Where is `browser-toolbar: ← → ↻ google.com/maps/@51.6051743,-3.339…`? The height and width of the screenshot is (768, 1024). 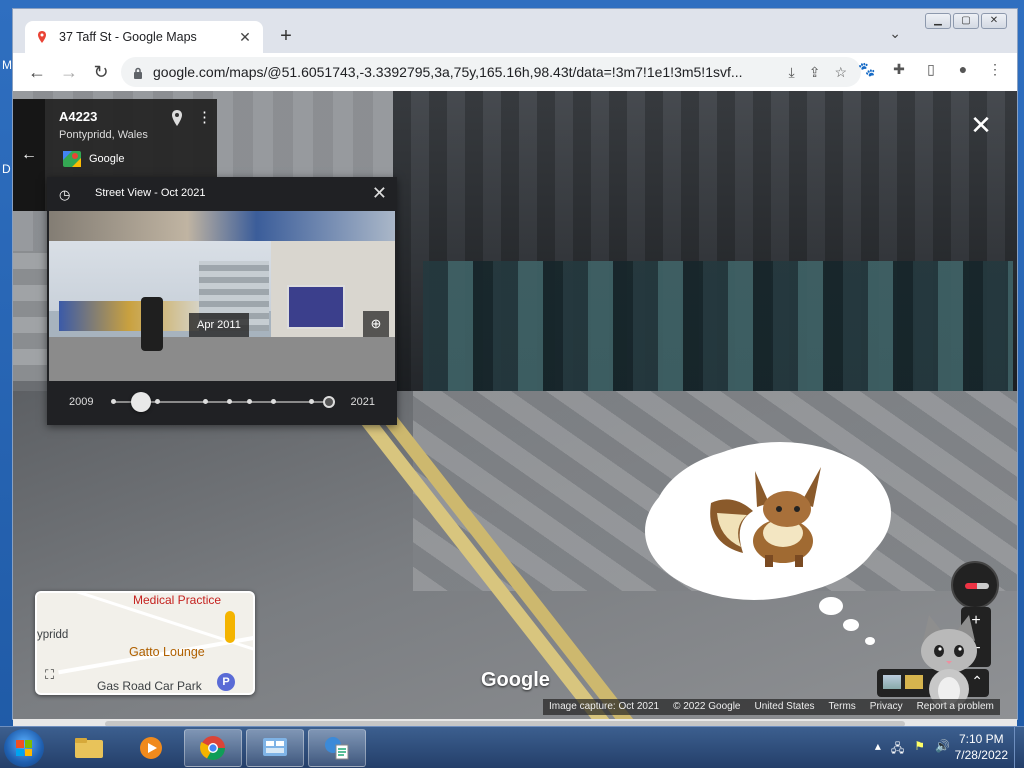
browser-toolbar: ← → ↻ google.com/maps/@51.6051743,-3.339… is located at coordinates (515, 72).